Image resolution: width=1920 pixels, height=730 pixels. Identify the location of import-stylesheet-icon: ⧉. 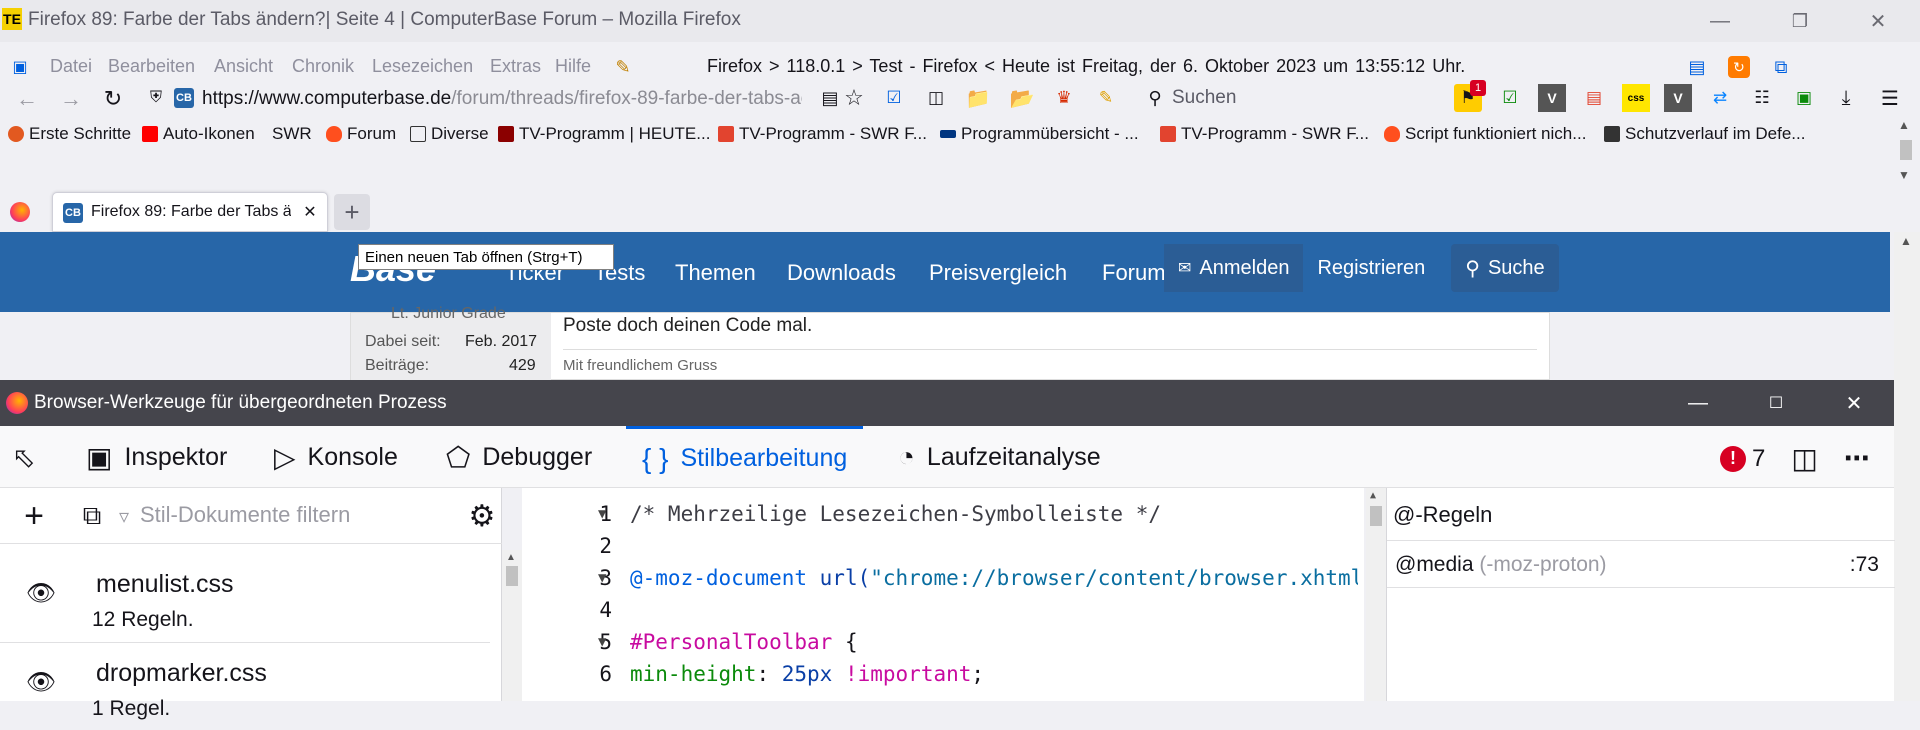
(92, 516).